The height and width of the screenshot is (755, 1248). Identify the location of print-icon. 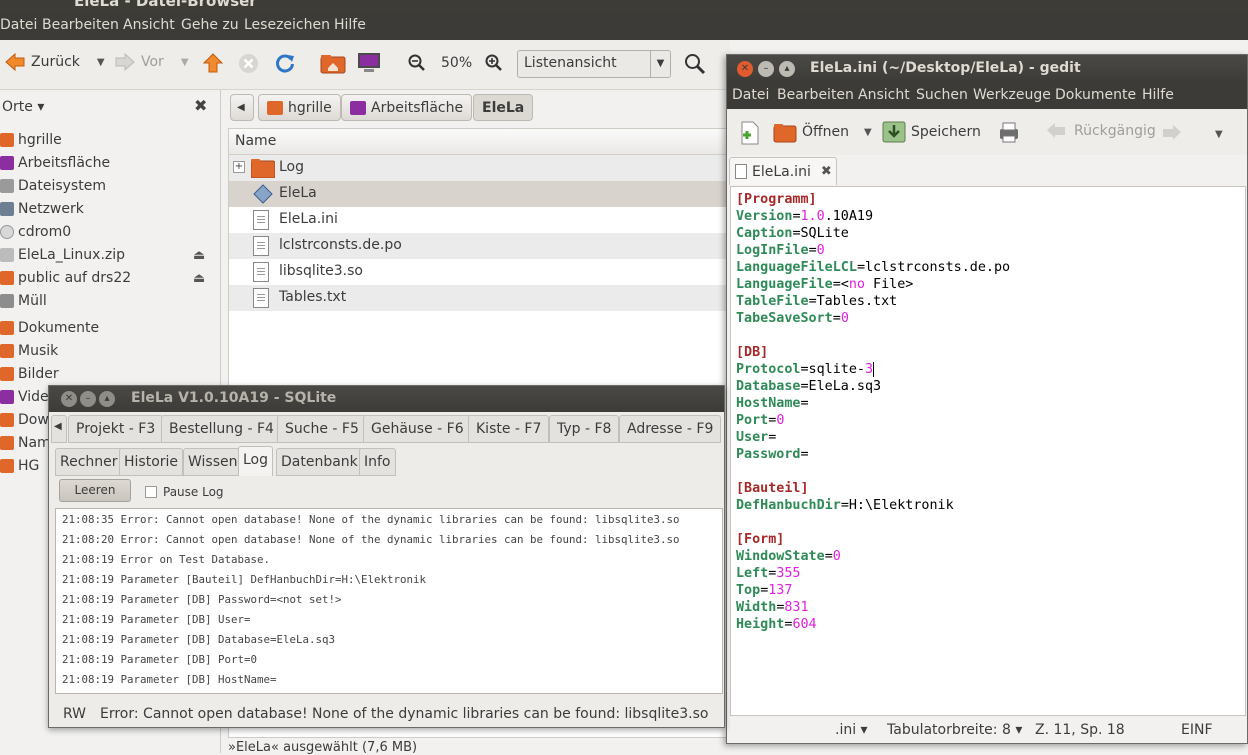
(1009, 132).